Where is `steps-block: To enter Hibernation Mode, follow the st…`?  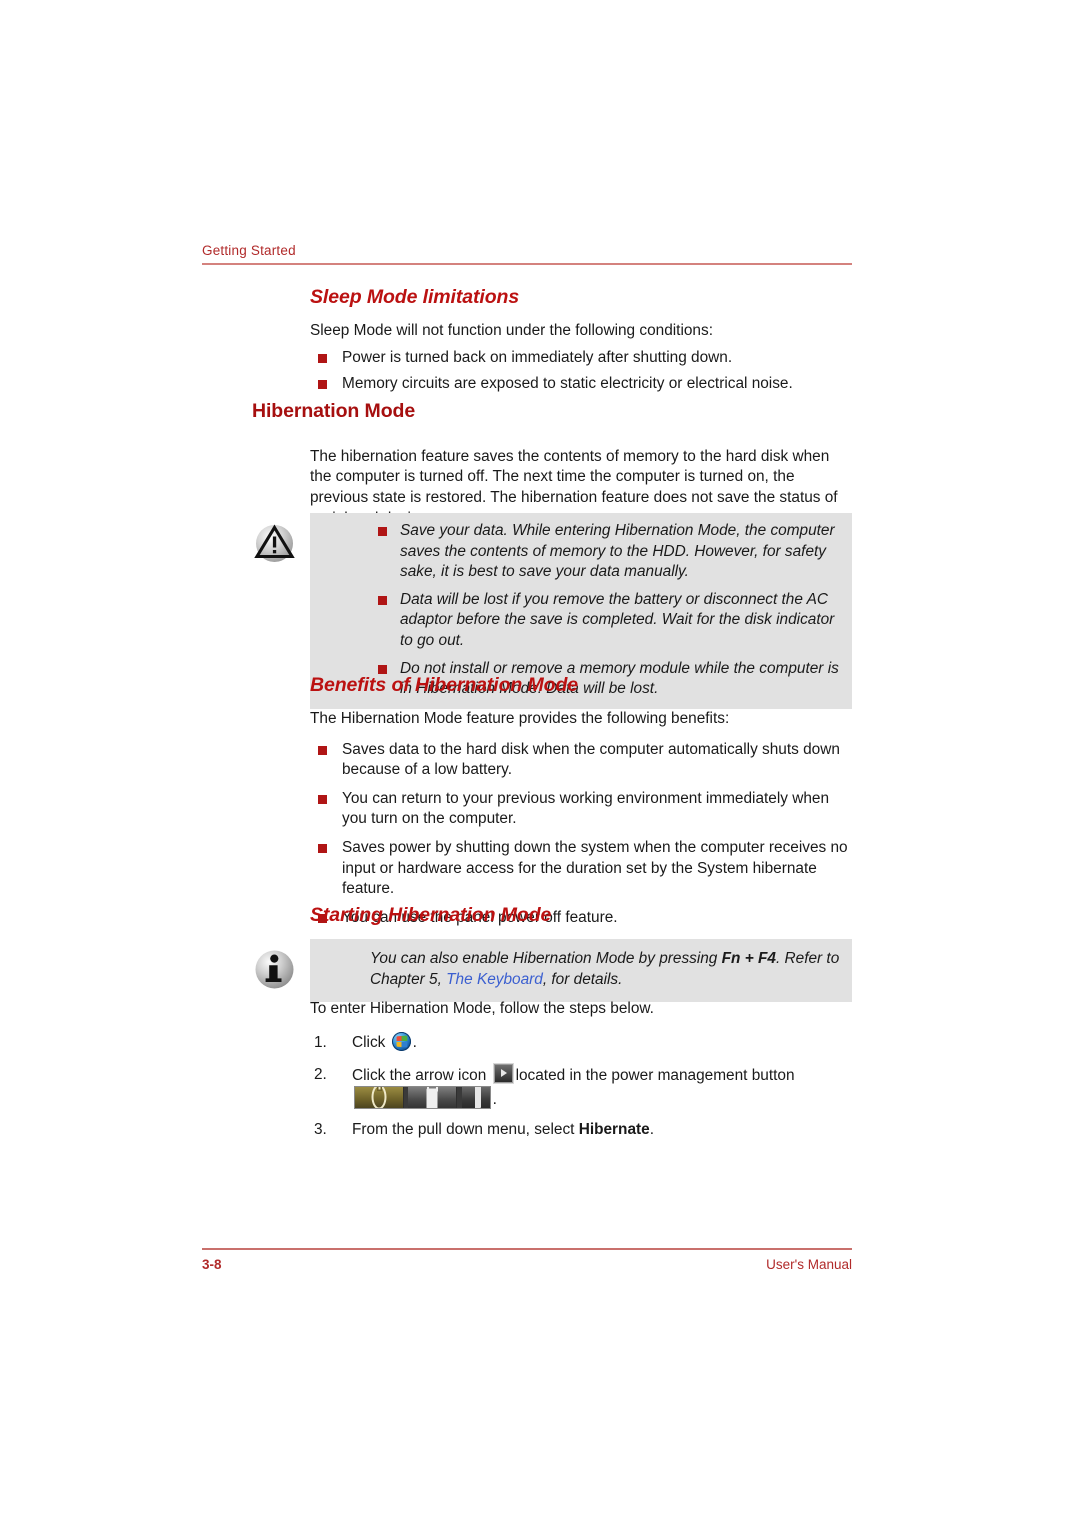
steps-block: To enter Hibernation Mode, follow the st… is located at coordinates (583, 1074).